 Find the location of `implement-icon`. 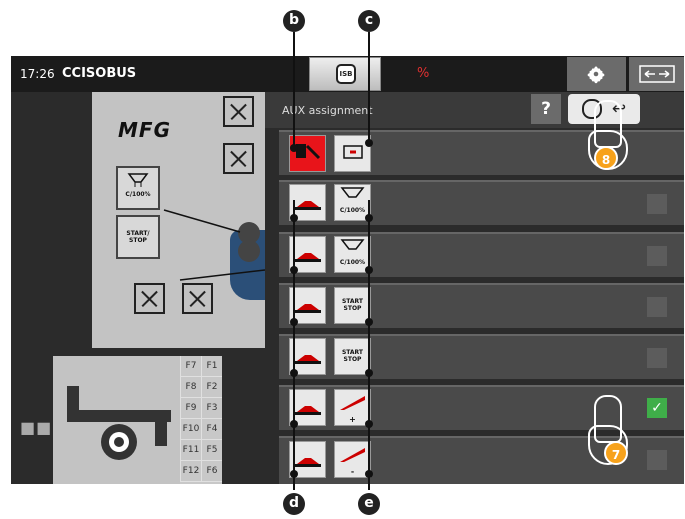

implement-icon is located at coordinates (119, 423).